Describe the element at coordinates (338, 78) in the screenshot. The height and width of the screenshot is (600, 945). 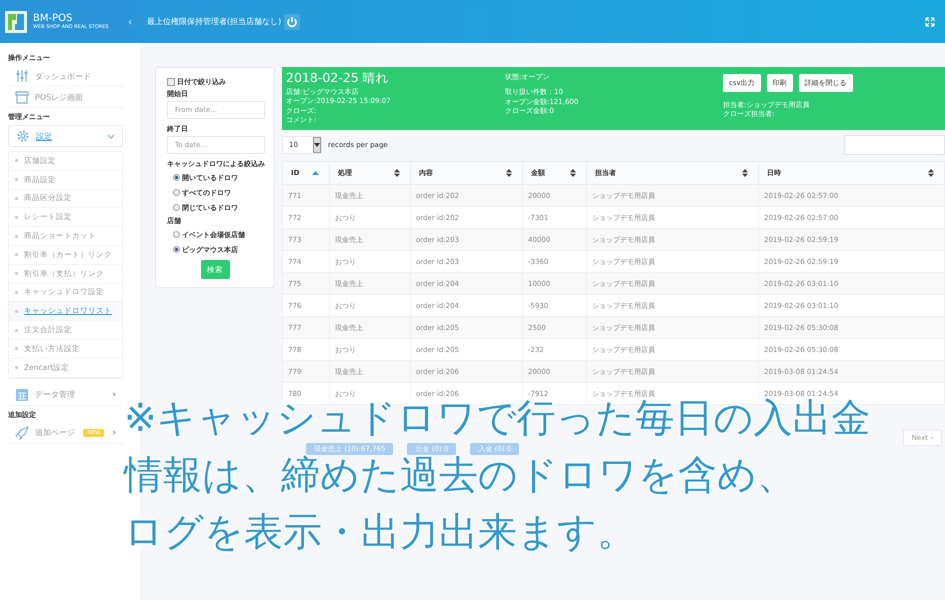
I see `detail-title: 2018-02-25 晴れ` at that location.